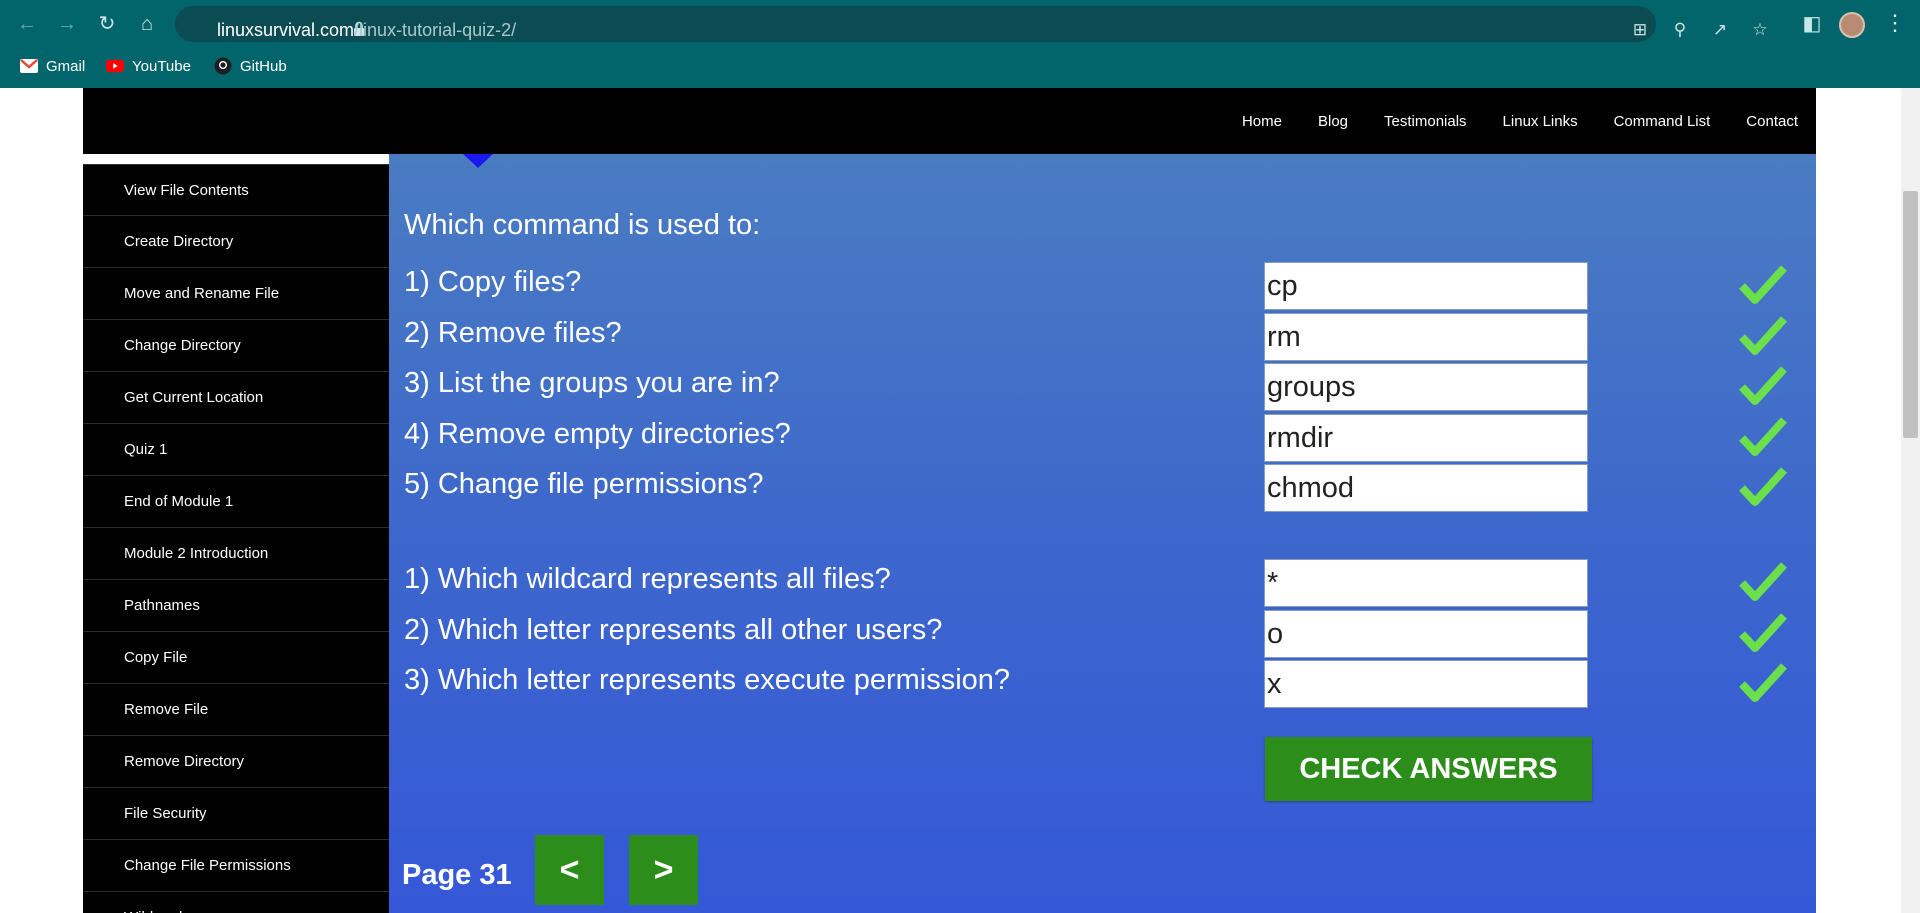  What do you see at coordinates (236, 502) in the screenshot?
I see `sidebar-item-end-of-module-1: End of Module 1` at bounding box center [236, 502].